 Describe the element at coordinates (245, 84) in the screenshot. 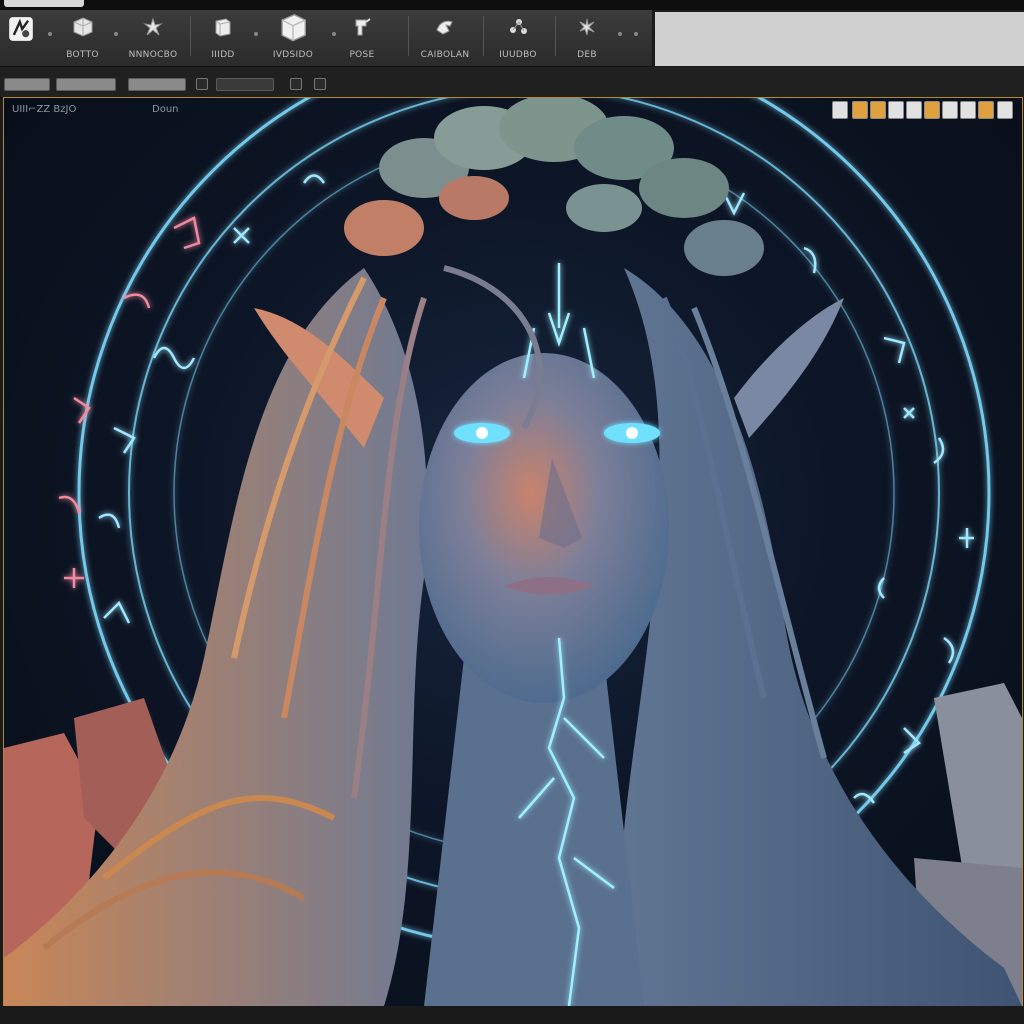

I see `toolbar-field` at that location.